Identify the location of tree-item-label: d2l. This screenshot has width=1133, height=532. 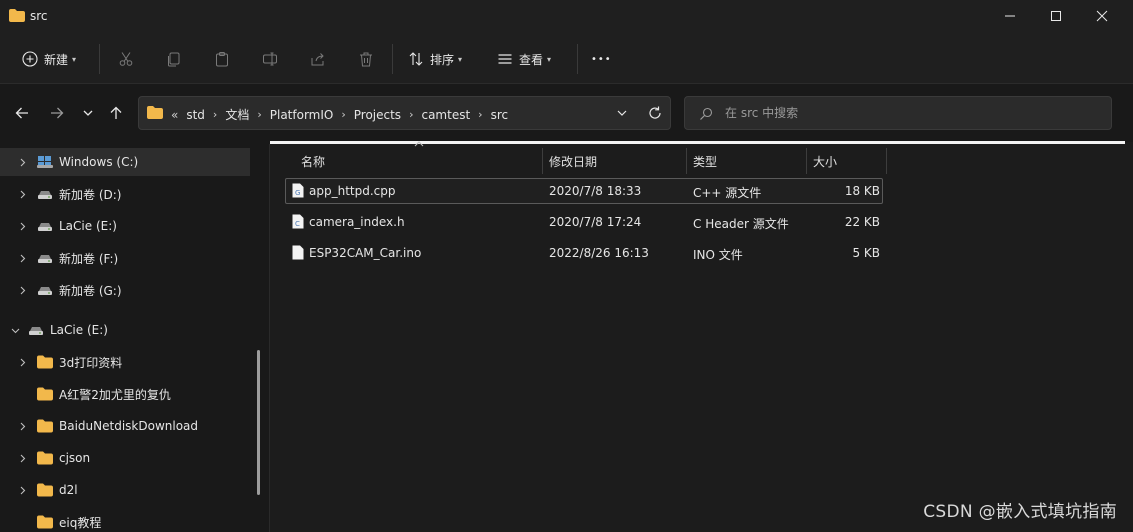
(68, 490).